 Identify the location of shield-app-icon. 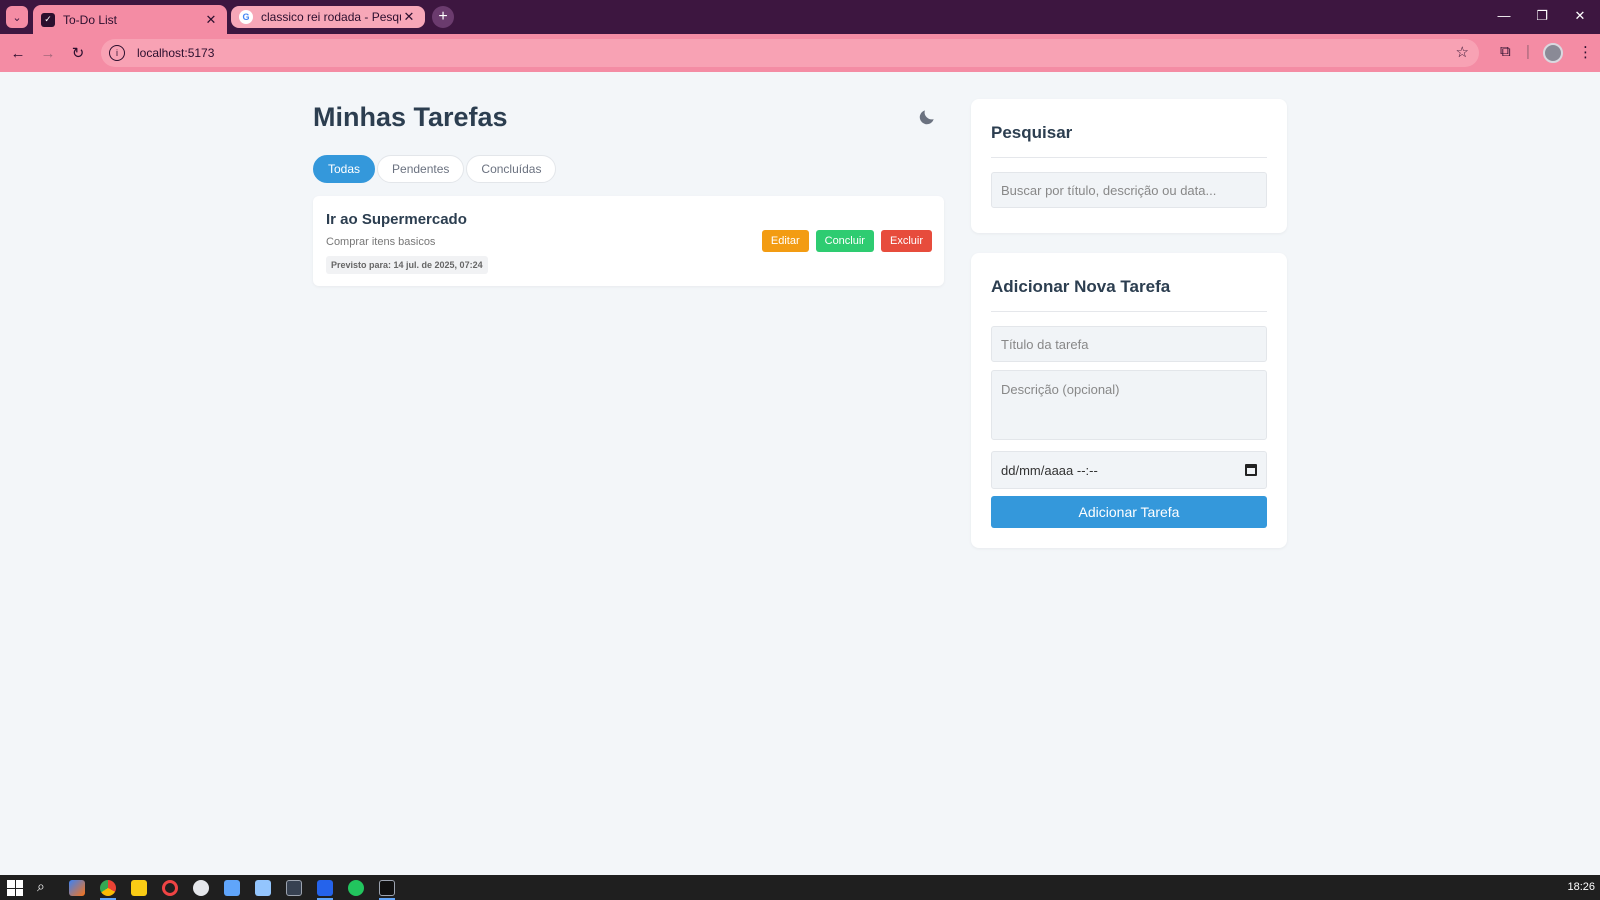
(232, 888).